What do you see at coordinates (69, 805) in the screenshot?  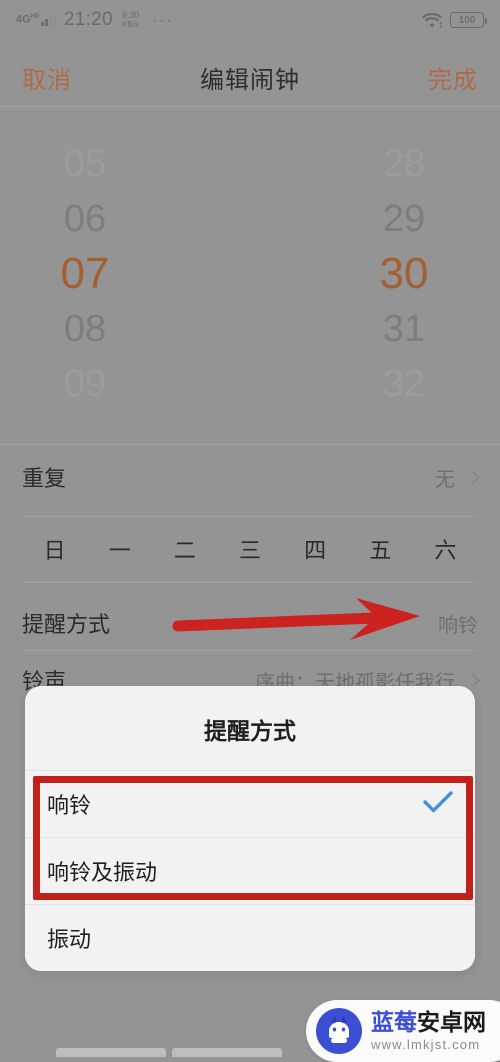 I see `dialog-option-label: 响铃` at bounding box center [69, 805].